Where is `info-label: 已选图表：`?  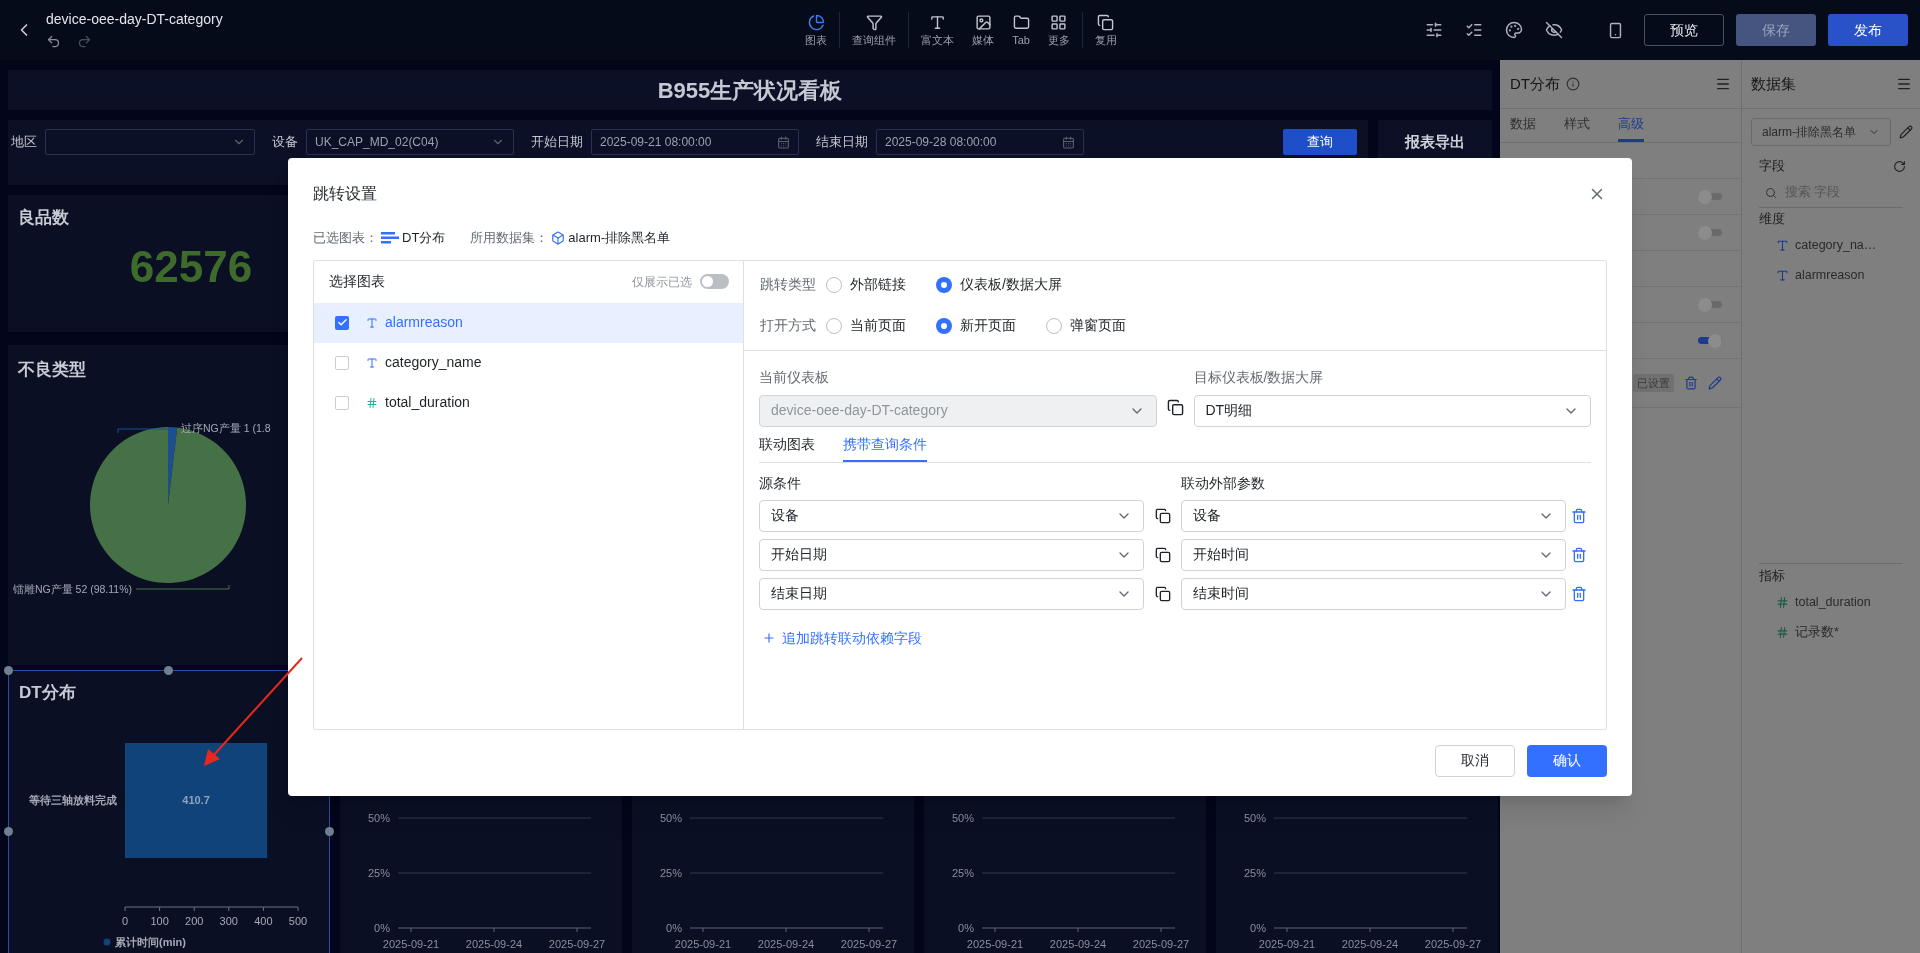
info-label: 已选图表： is located at coordinates (345, 238).